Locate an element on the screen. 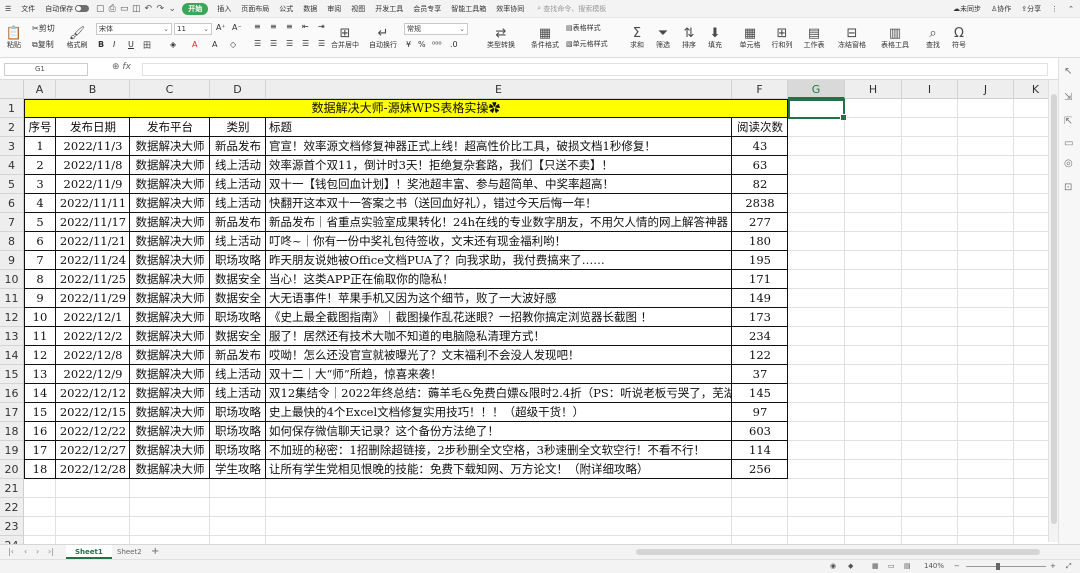 Image resolution: width=1080 pixels, height=573 pixels. cell-reads: 145 is located at coordinates (760, 393).